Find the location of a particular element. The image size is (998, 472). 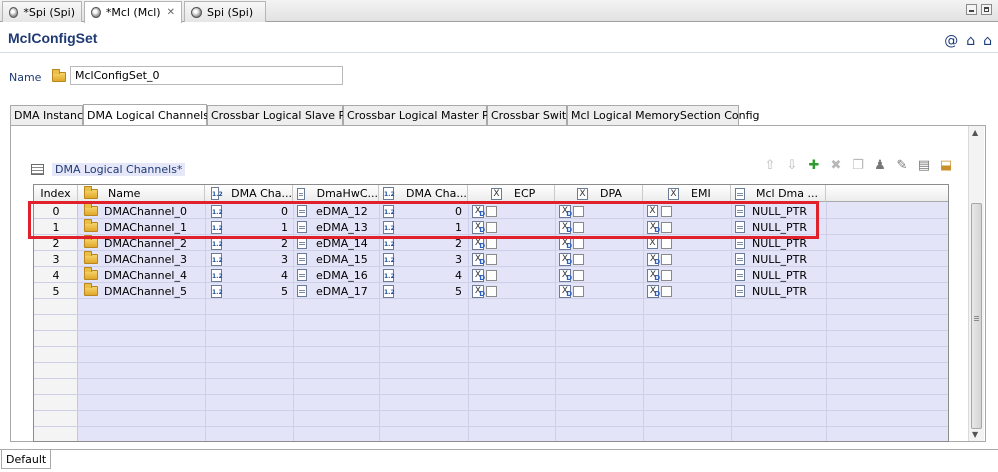

dma-channel-2-cell: 4 is located at coordinates (435, 275).